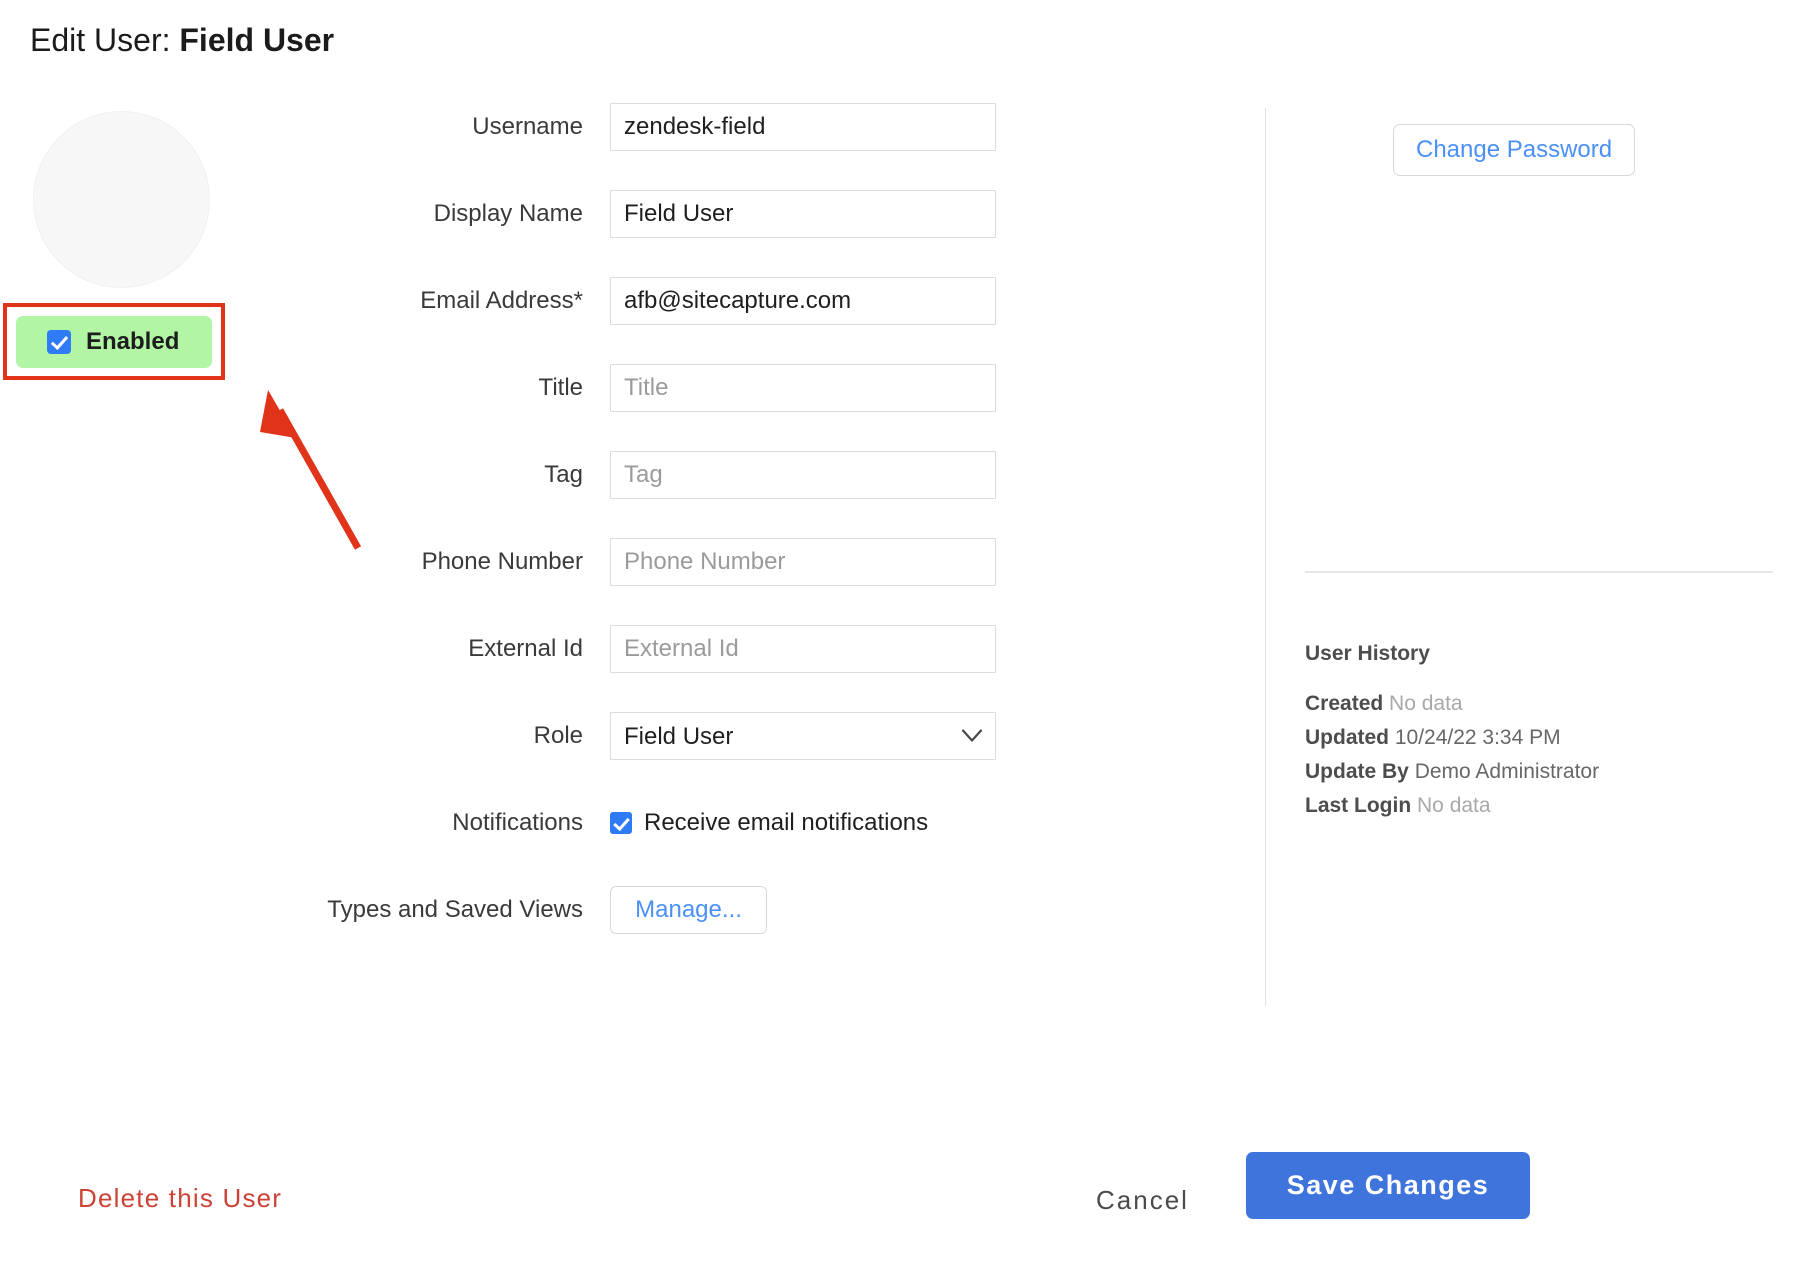  I want to click on form-row-title: Title, so click(525, 388).